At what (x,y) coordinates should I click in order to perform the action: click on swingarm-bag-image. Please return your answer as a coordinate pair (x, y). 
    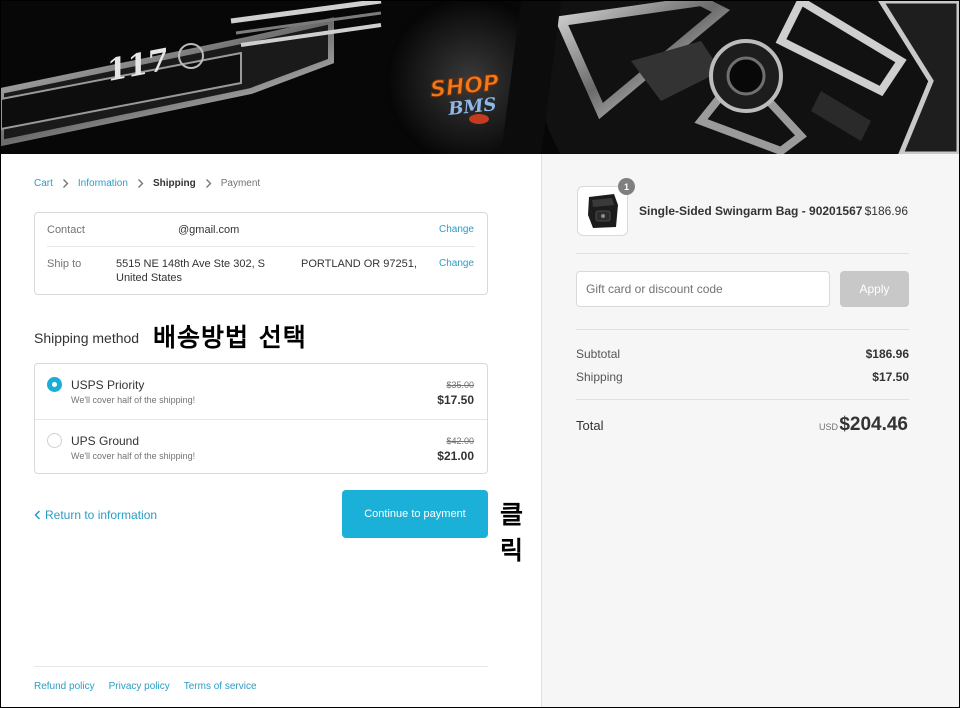
    Looking at the image, I should click on (603, 211).